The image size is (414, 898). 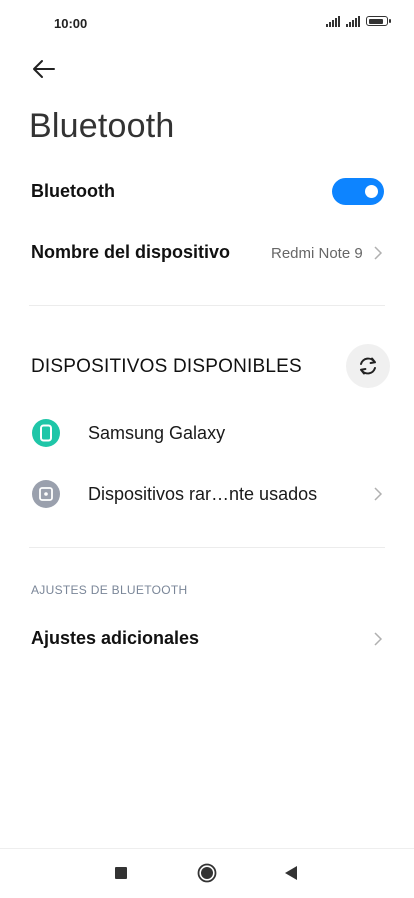 I want to click on refresh-button, so click(x=368, y=366).